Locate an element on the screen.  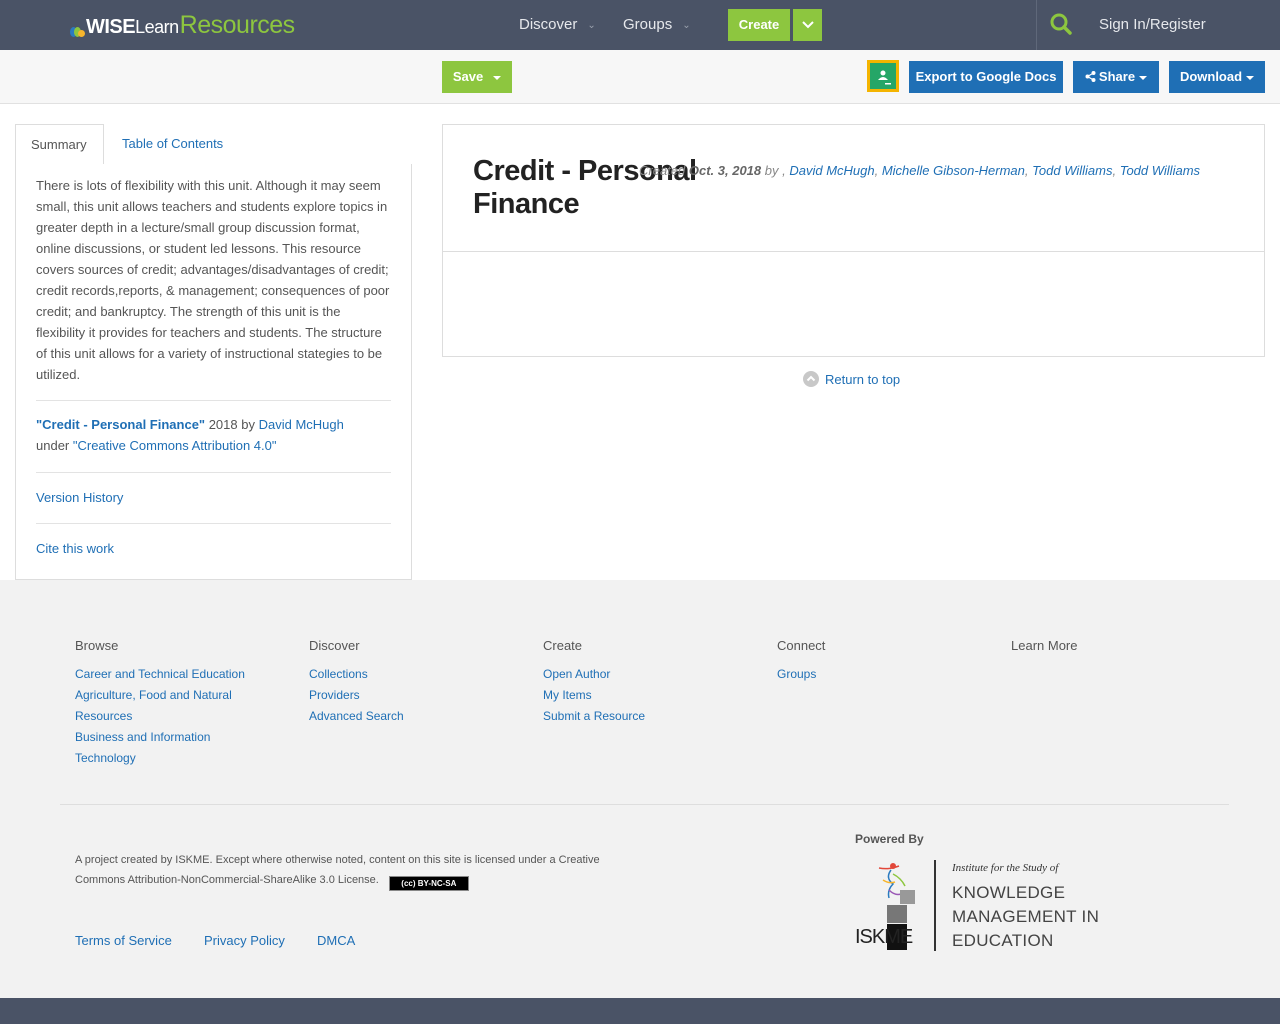
iskme-line: MANAGEMENT IN is located at coordinates (1026, 916).